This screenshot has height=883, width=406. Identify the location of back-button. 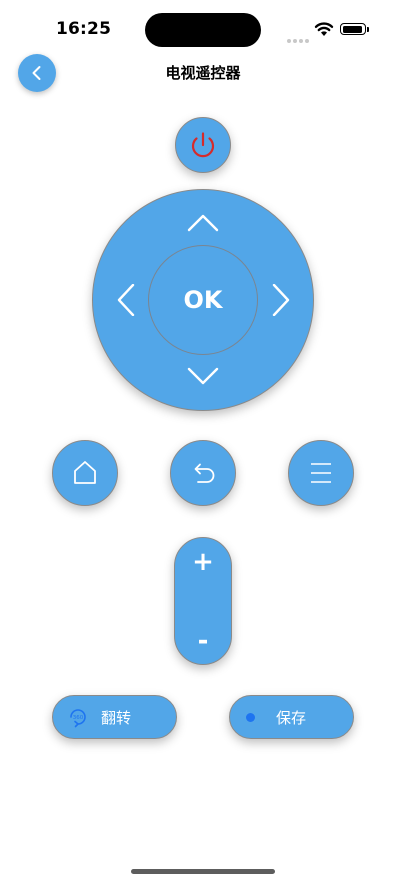
(37, 73).